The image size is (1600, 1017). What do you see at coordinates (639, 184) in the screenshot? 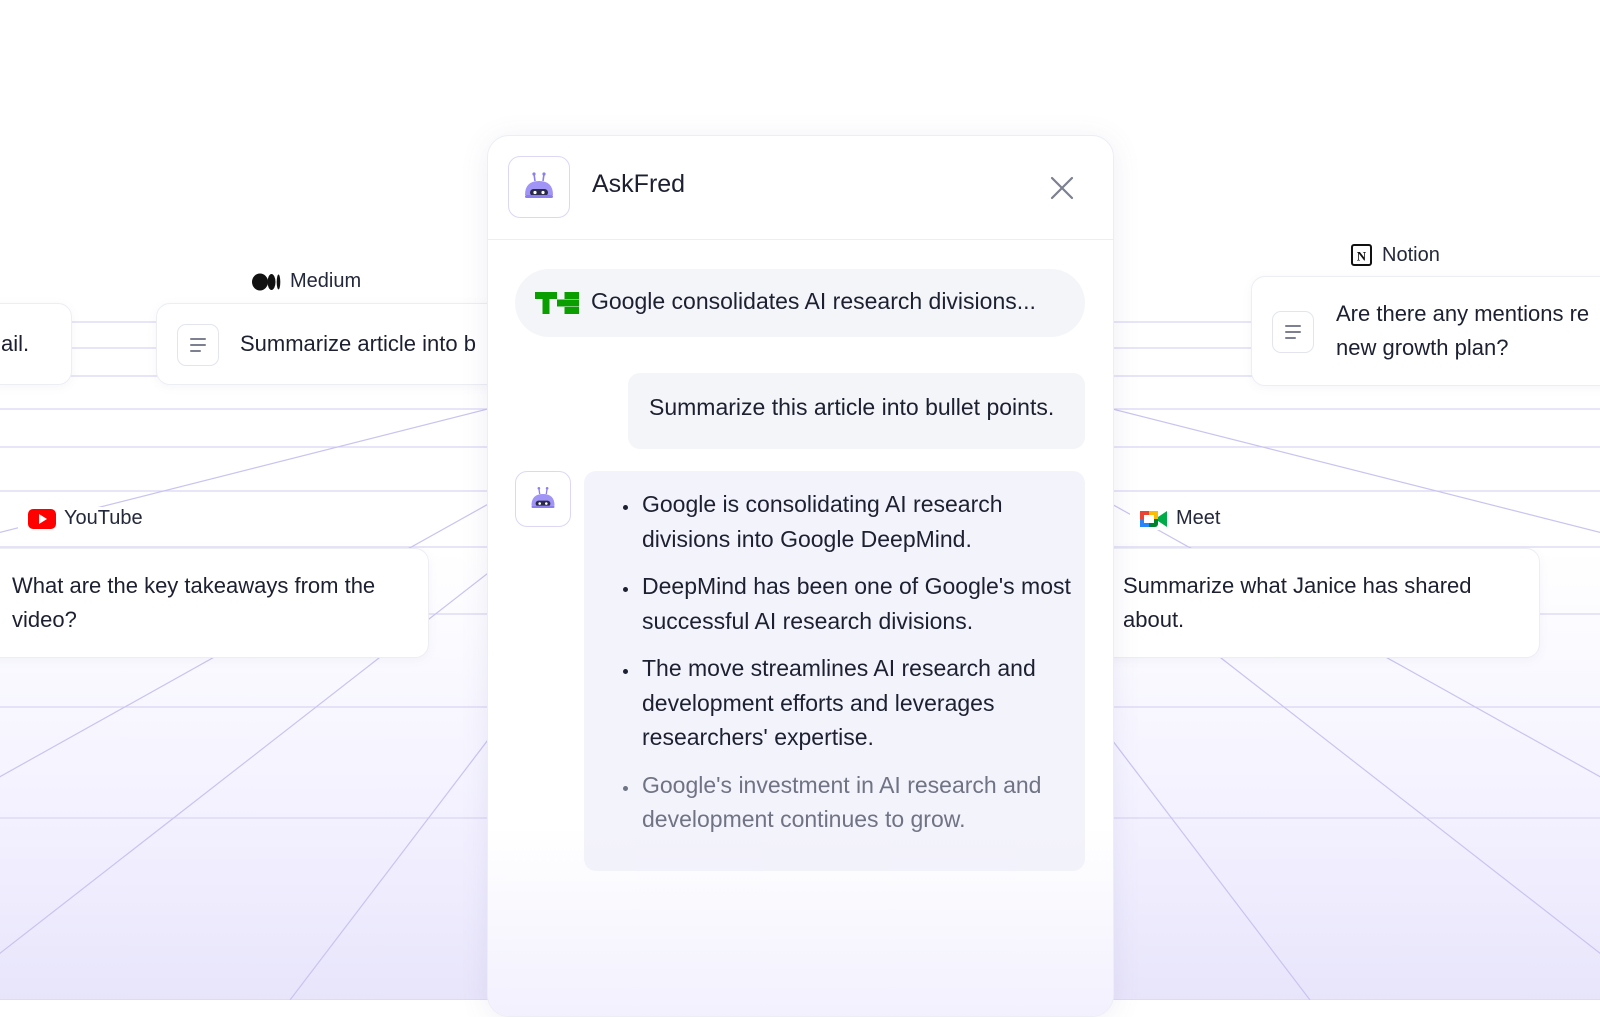
I see `panel-title: AskFred` at bounding box center [639, 184].